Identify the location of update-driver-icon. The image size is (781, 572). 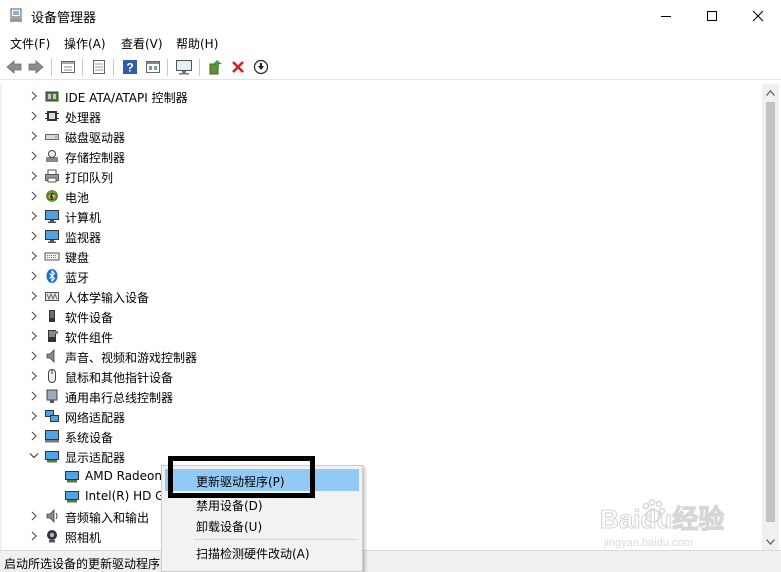
(215, 67).